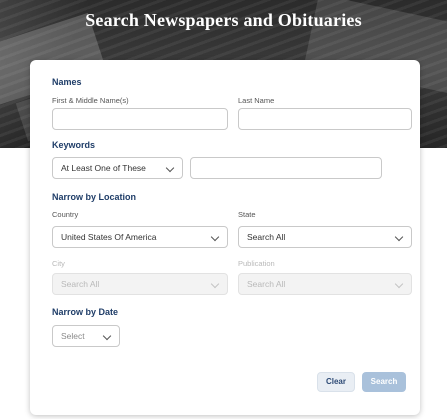  Describe the element at coordinates (90, 100) in the screenshot. I see `first-name-label: First & Middle Name(s)` at that location.